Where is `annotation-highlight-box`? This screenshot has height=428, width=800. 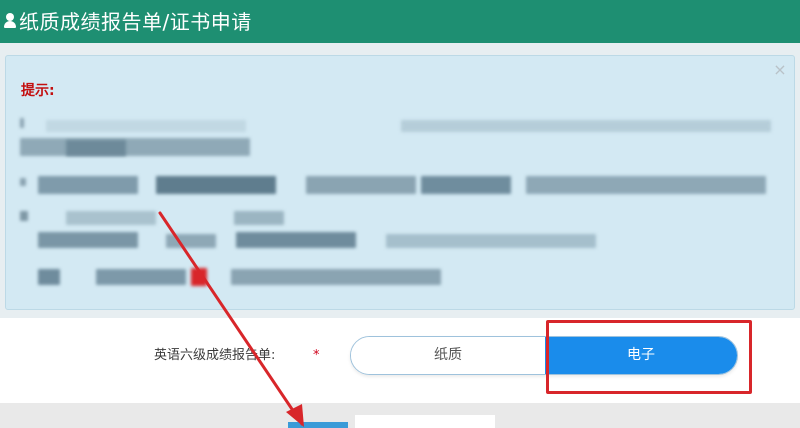
annotation-highlight-box is located at coordinates (649, 357).